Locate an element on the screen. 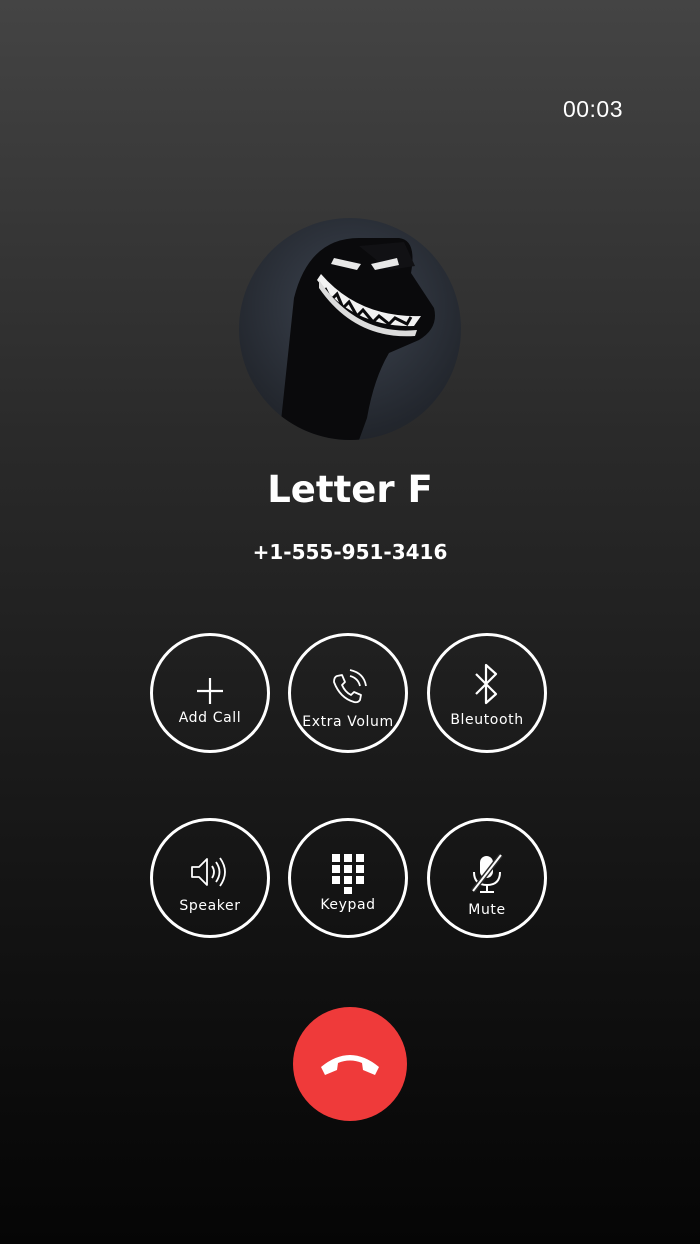  phone-hangup-icon is located at coordinates (350, 1065).